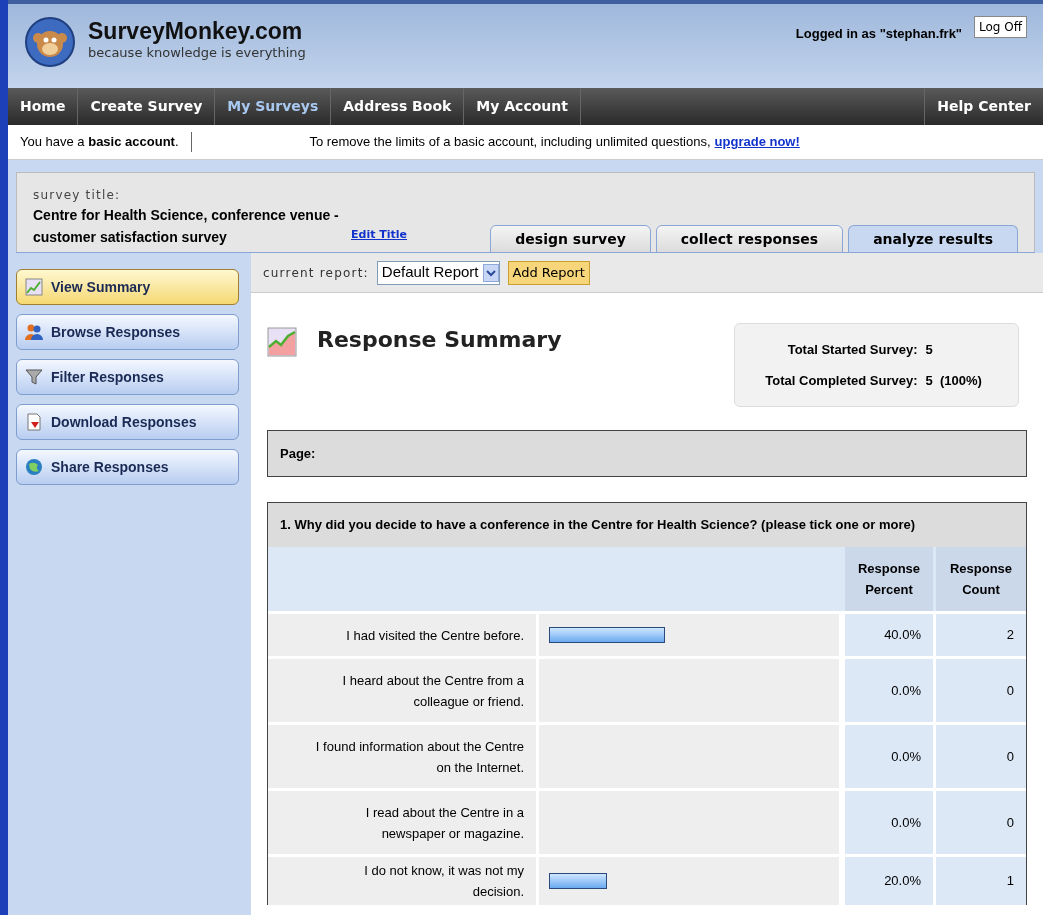  Describe the element at coordinates (443, 881) in the screenshot. I see `answer-text: I do not know, it was not my decision.` at that location.